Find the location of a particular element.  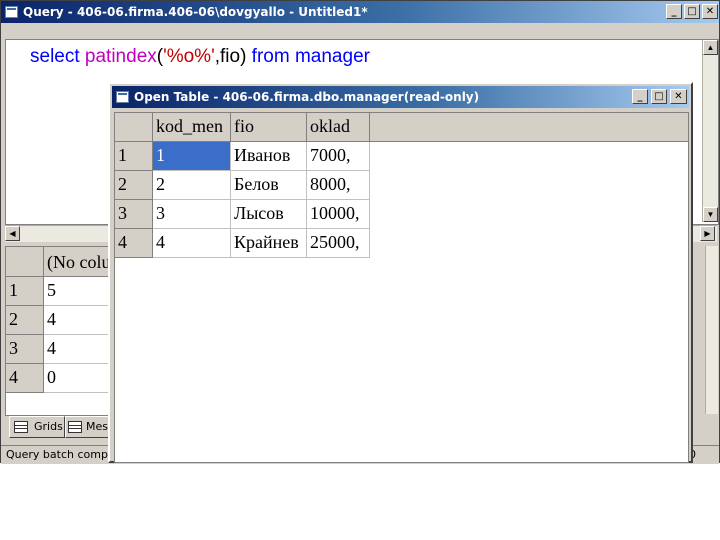

scroll-left-icon: ◀ is located at coordinates (12, 233).